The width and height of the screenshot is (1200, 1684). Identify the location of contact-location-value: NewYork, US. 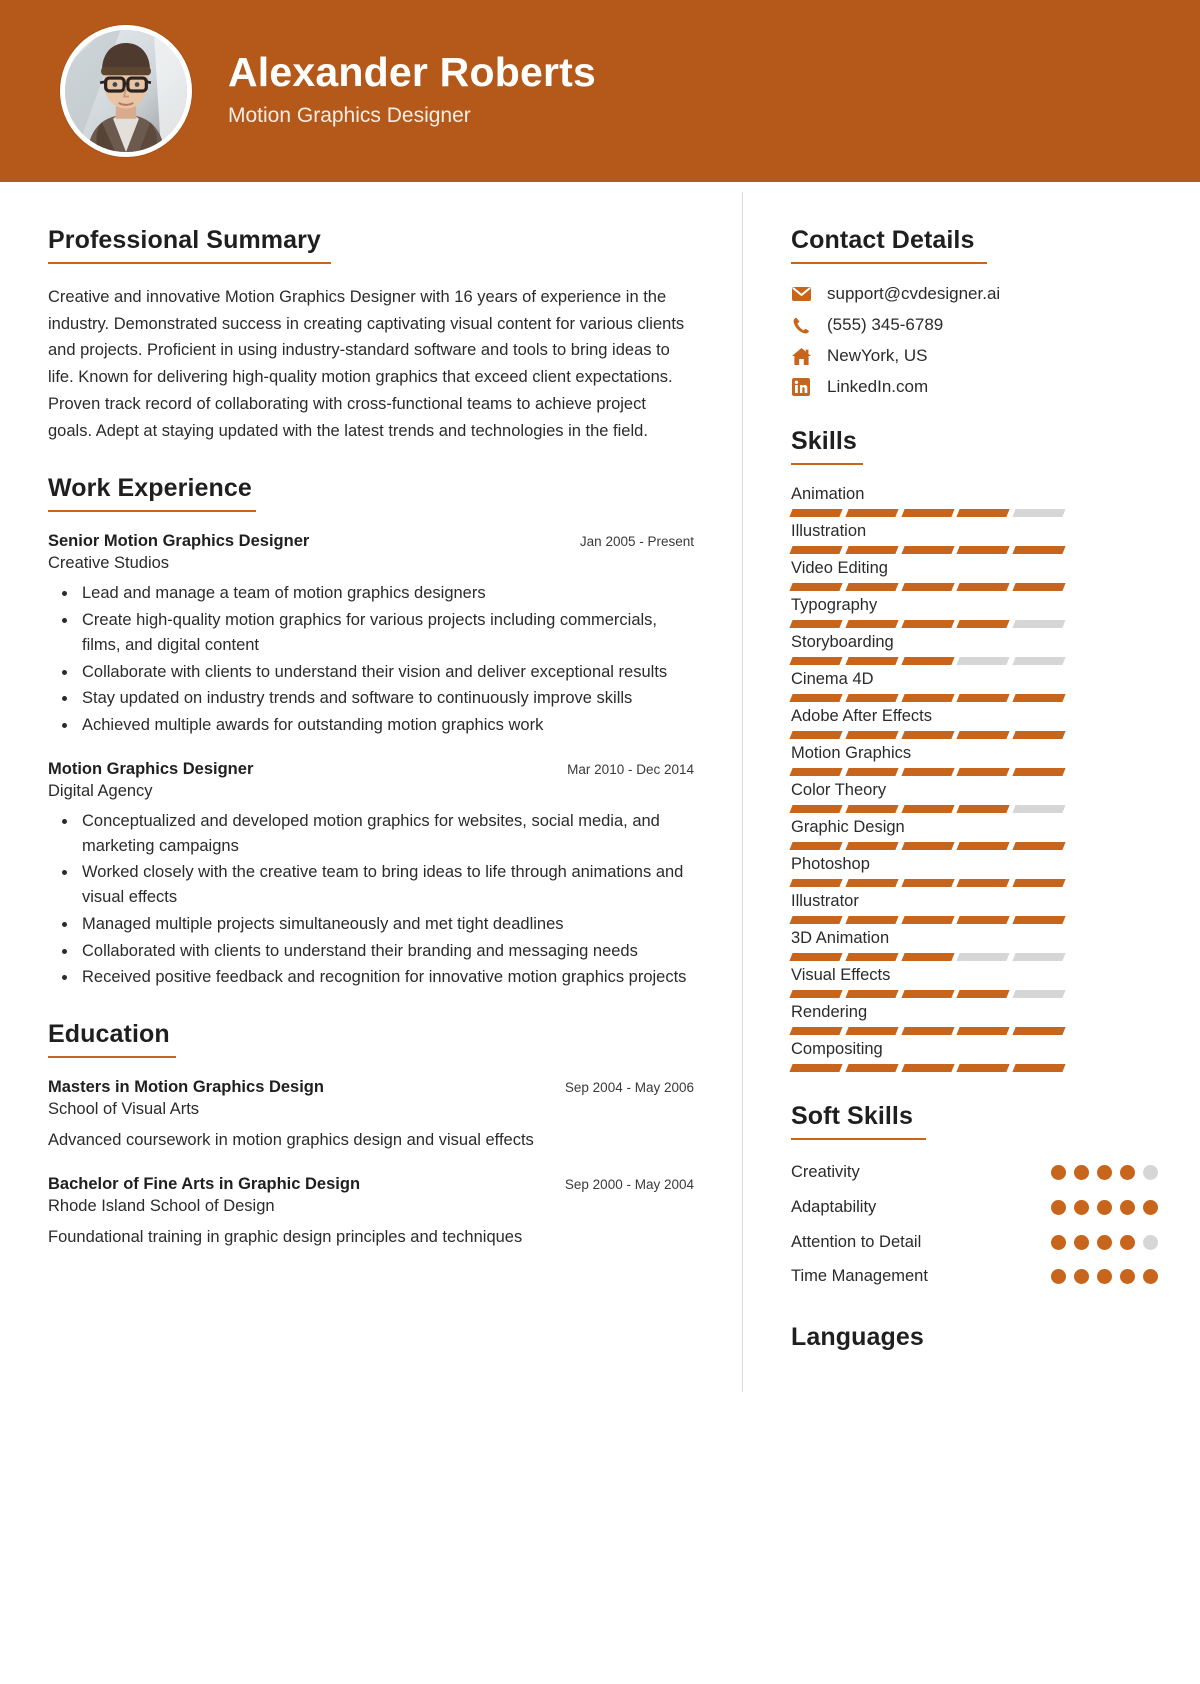
(877, 355).